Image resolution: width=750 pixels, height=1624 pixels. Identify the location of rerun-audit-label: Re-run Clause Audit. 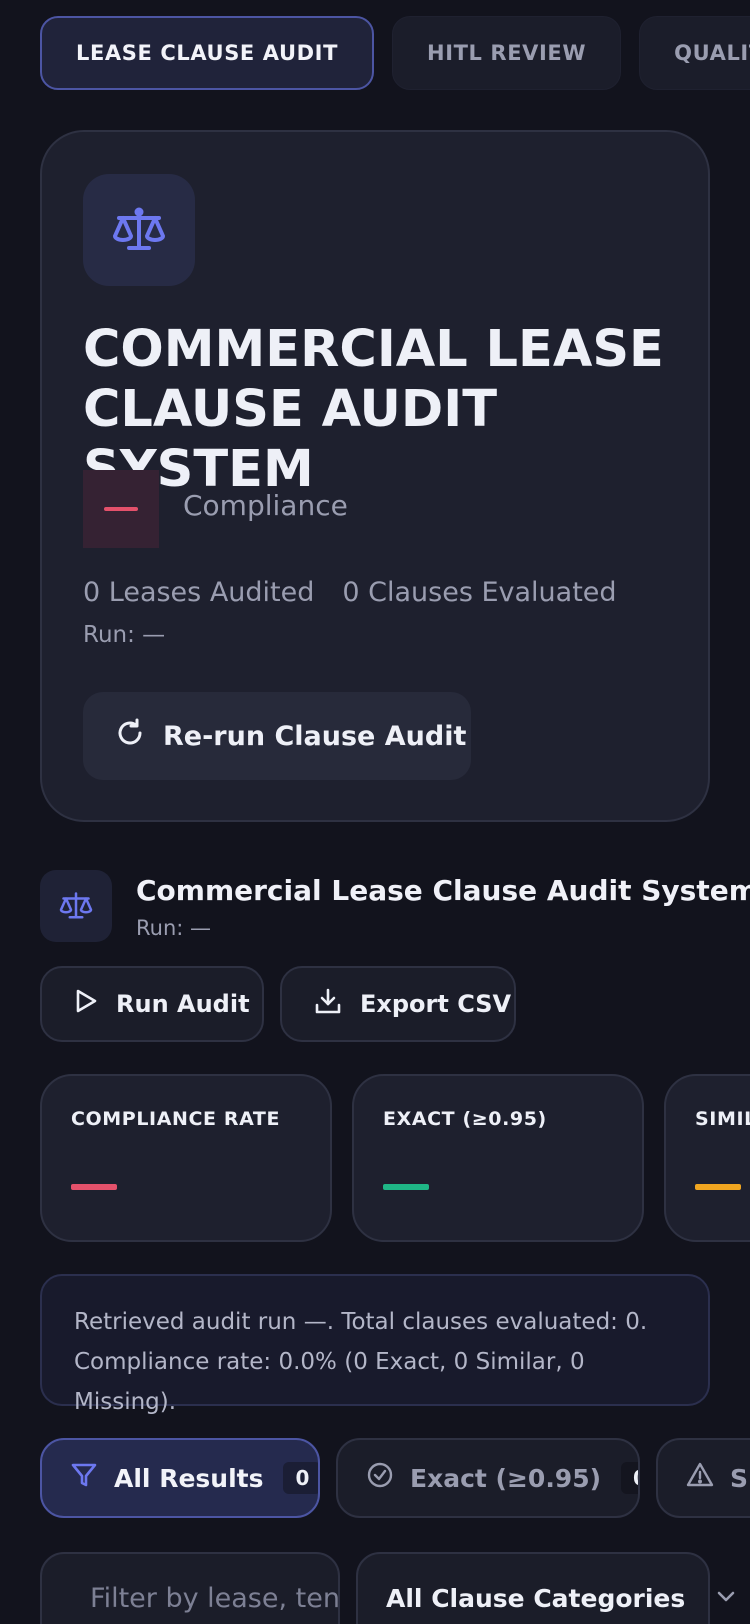
(315, 736).